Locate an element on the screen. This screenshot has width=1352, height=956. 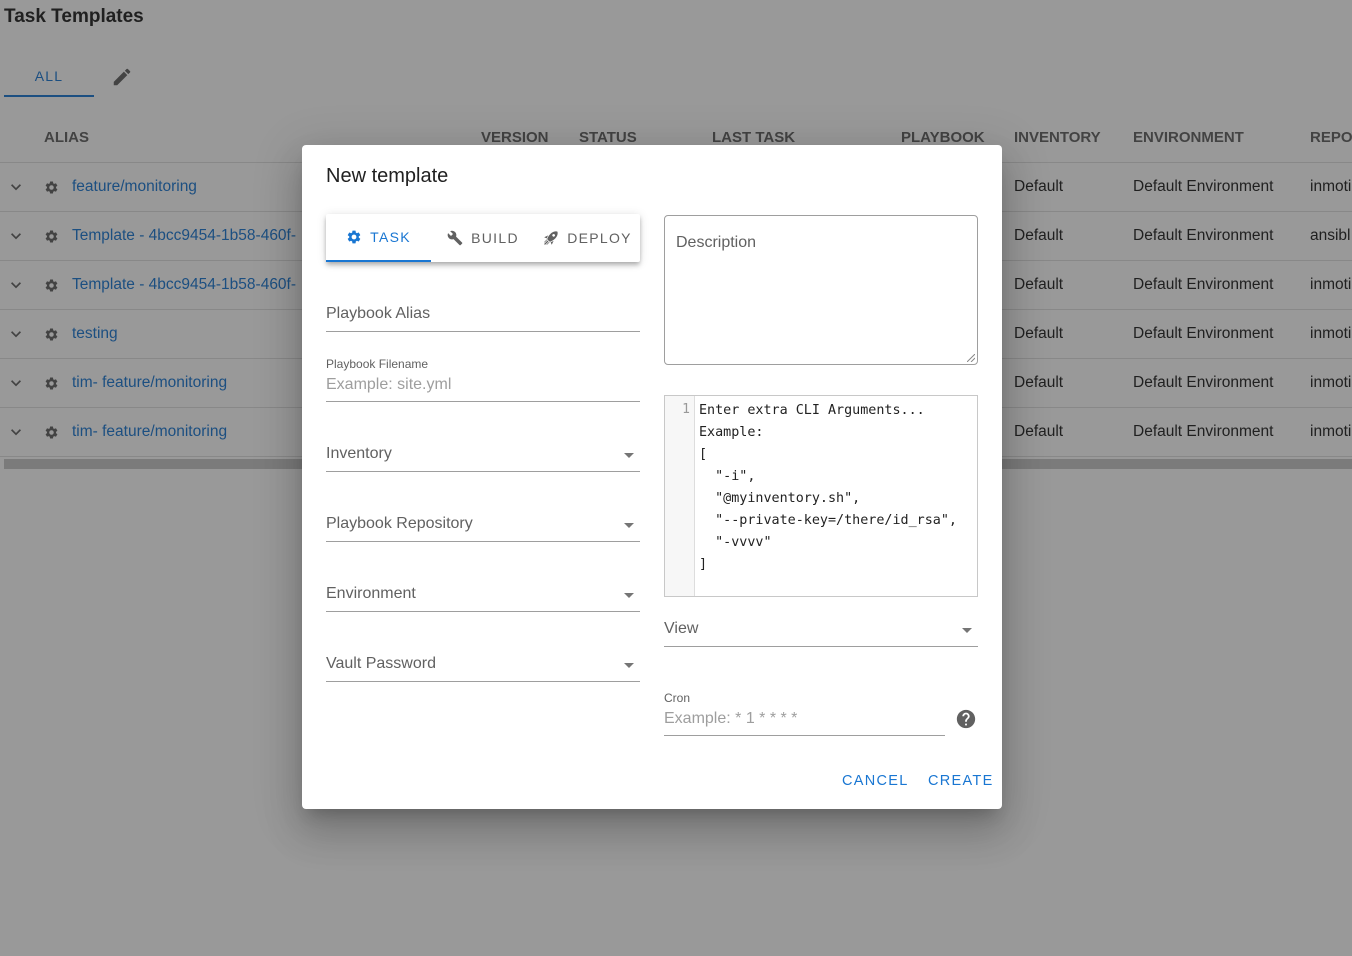
tab-deploy-label: DEPLOY is located at coordinates (599, 238).